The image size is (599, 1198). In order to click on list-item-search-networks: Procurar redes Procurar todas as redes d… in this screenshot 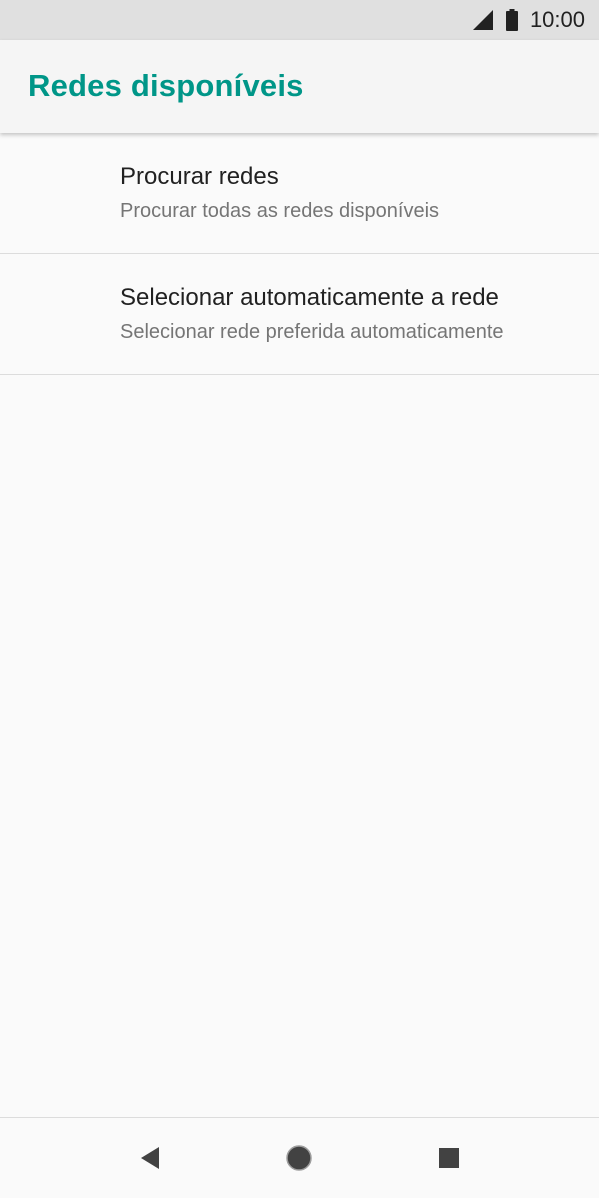, I will do `click(299, 193)`.